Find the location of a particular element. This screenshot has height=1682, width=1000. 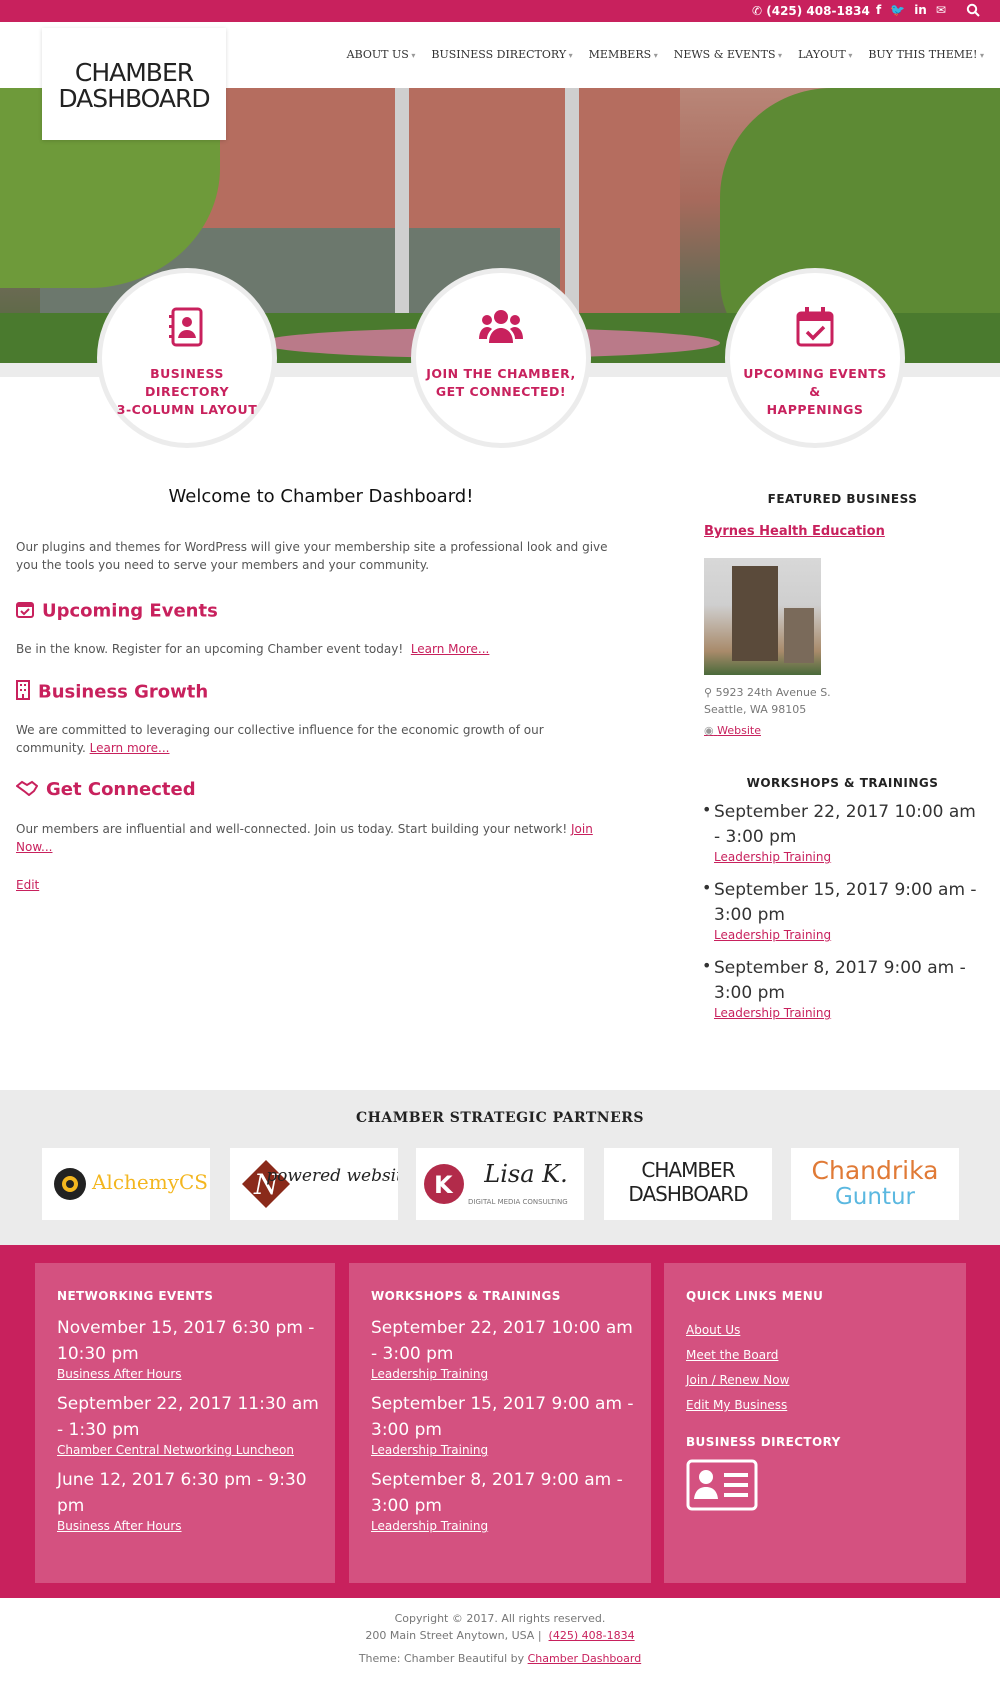

nav-buy-theme: BUY THIS THEME! is located at coordinates (926, 54).